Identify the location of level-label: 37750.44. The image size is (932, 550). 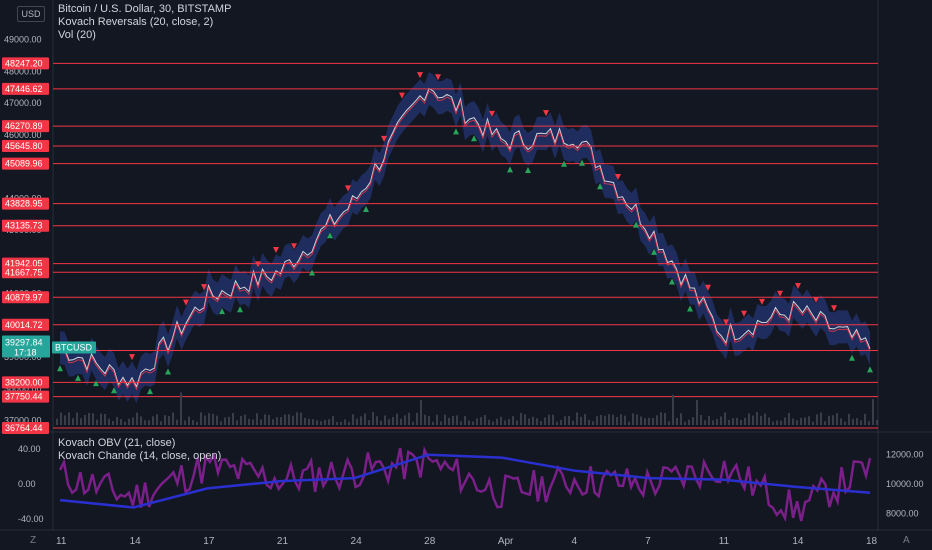
(24, 397).